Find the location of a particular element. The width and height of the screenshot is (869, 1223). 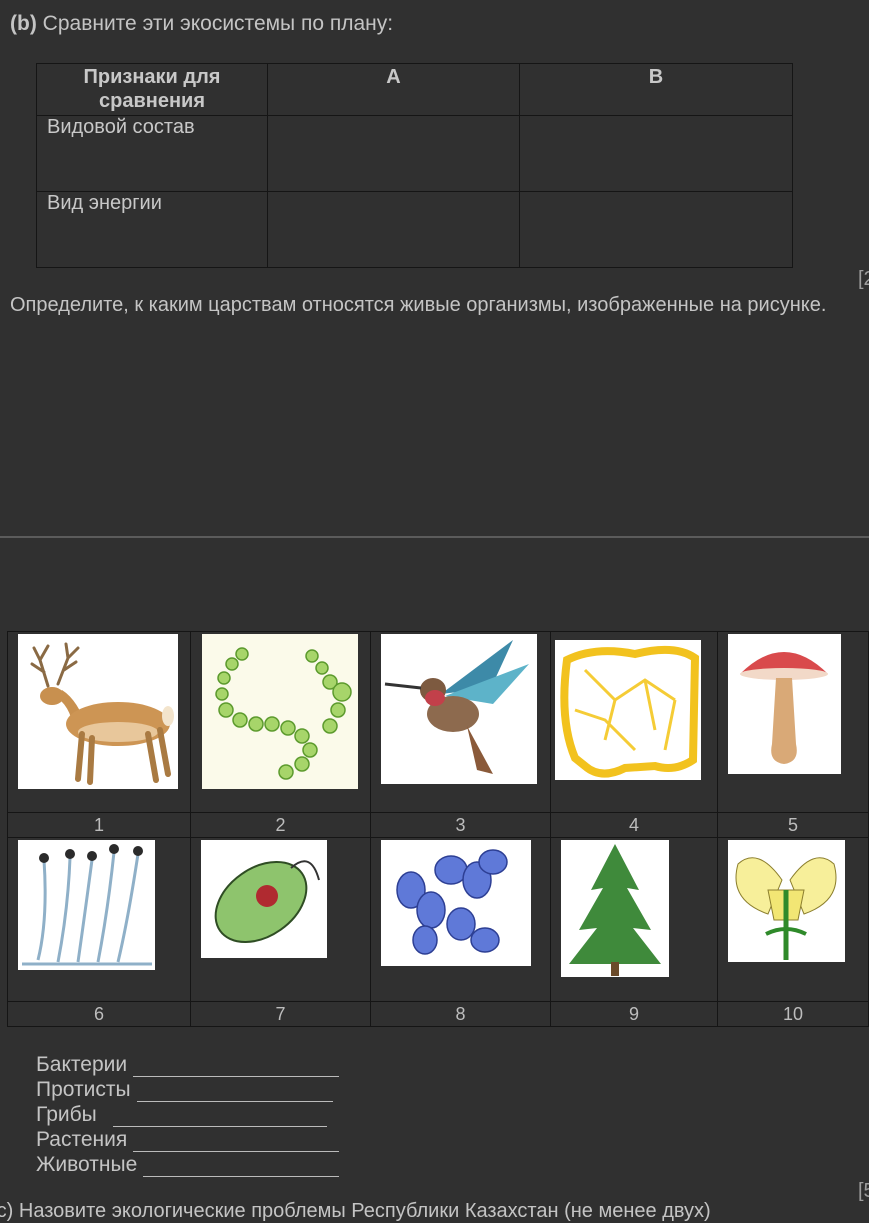

answer-fungi: Грибы is located at coordinates (187, 1114).